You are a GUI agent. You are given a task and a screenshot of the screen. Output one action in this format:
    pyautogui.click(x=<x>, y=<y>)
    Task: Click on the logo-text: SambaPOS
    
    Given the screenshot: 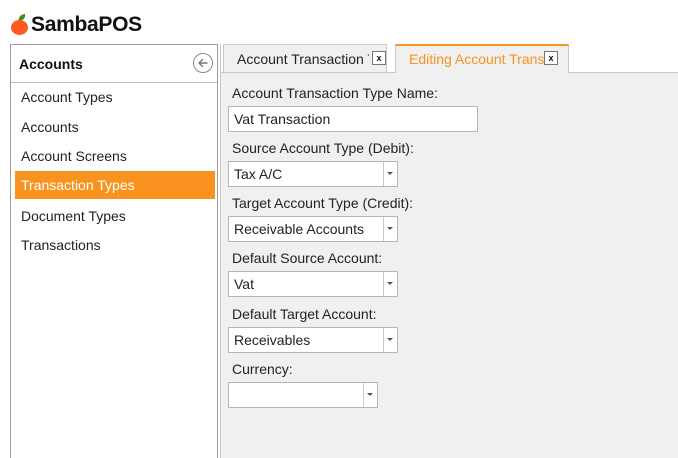 What is the action you would take?
    pyautogui.click(x=86, y=24)
    